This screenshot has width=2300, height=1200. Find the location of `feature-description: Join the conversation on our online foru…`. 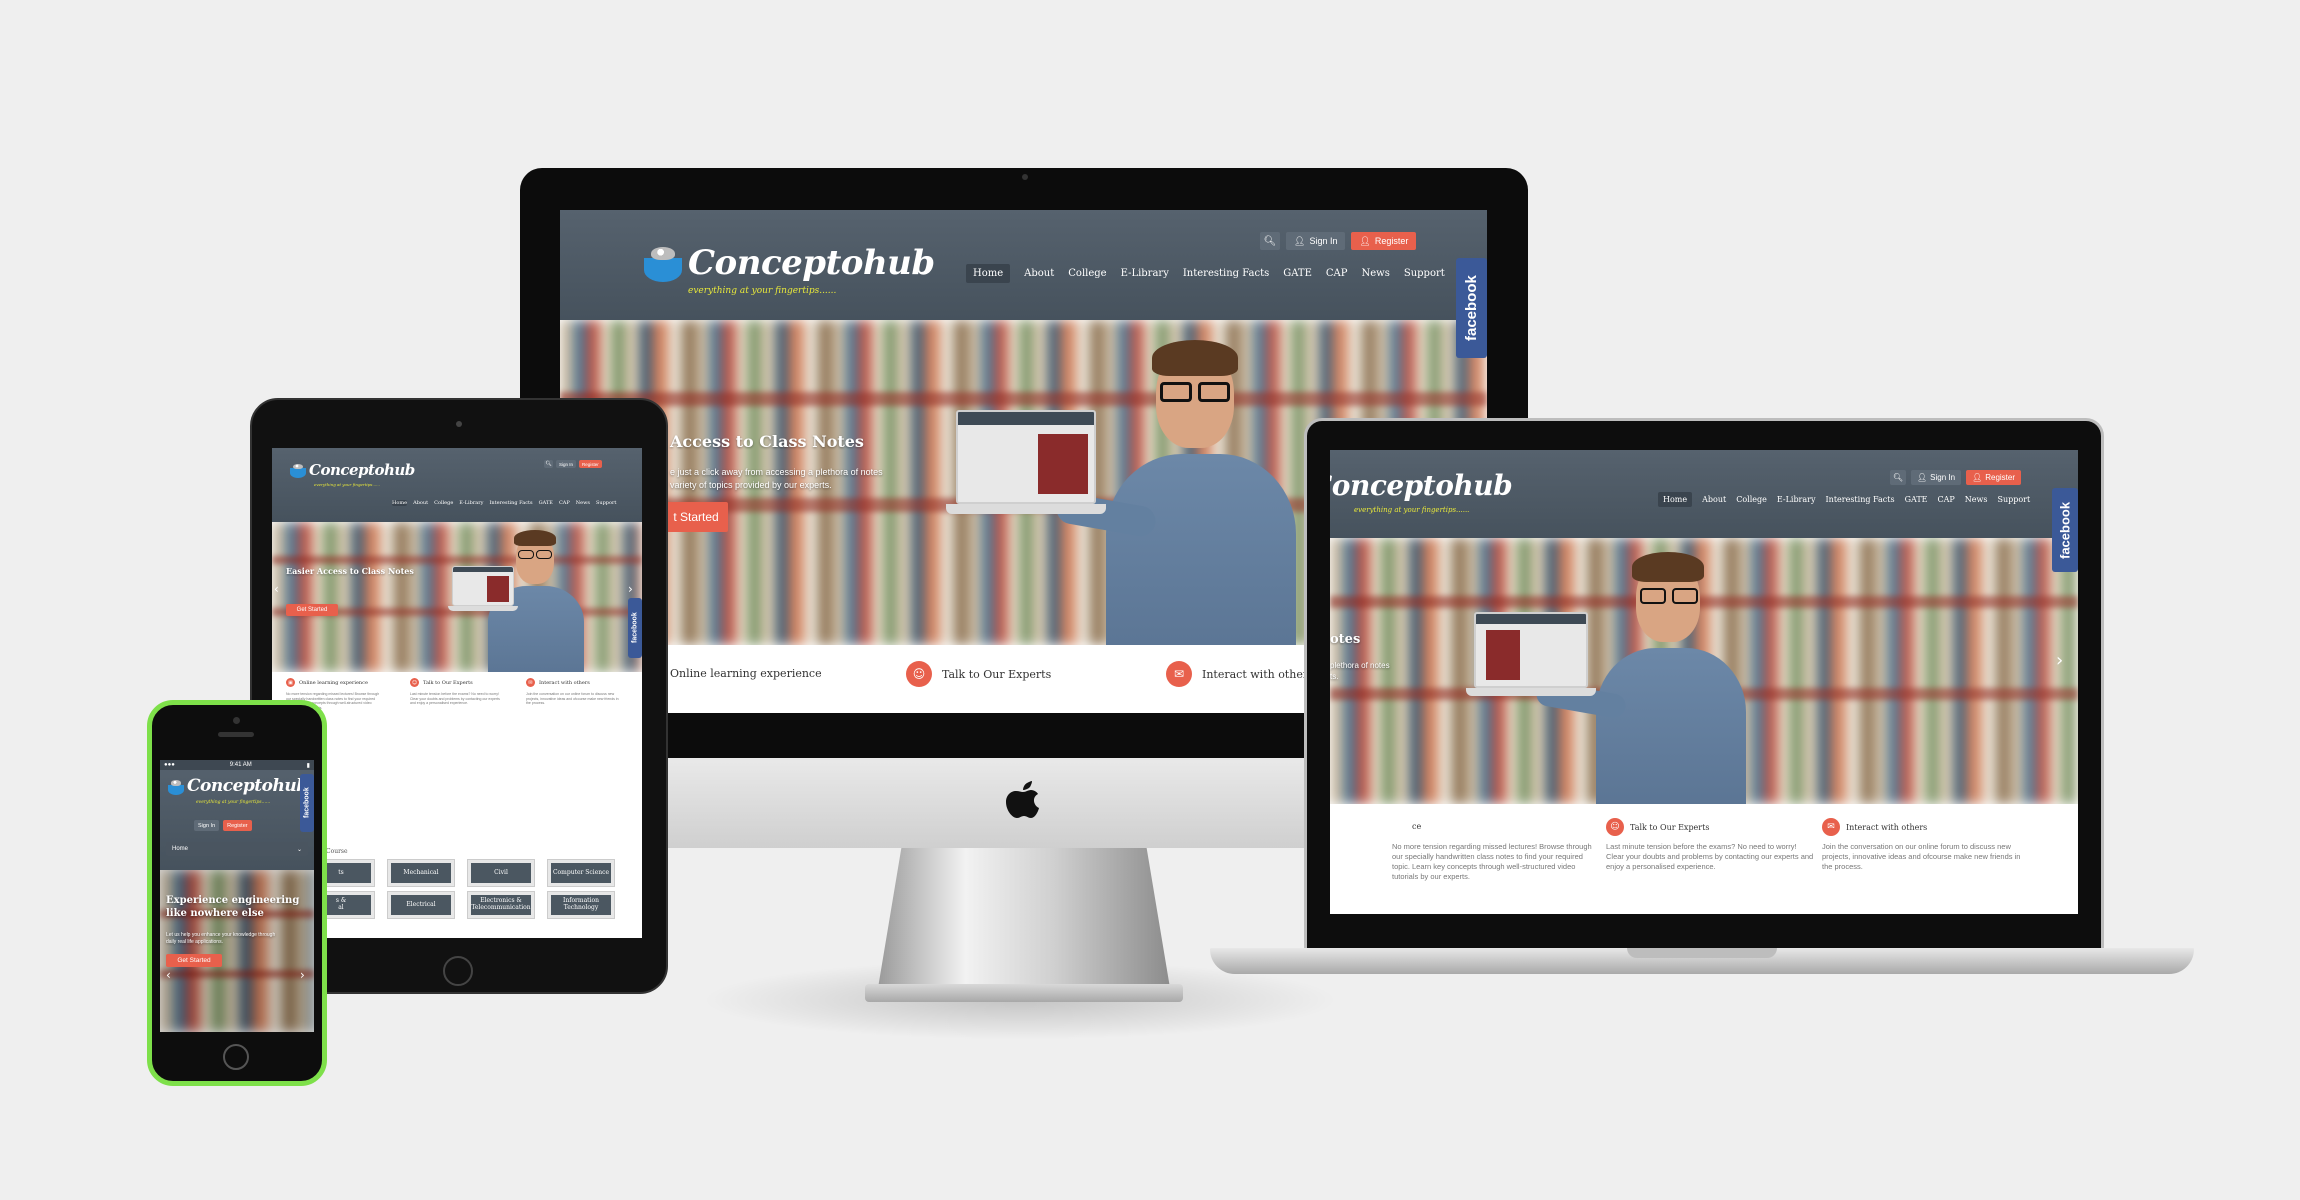

feature-description: Join the conversation on our online foru… is located at coordinates (1921, 857).